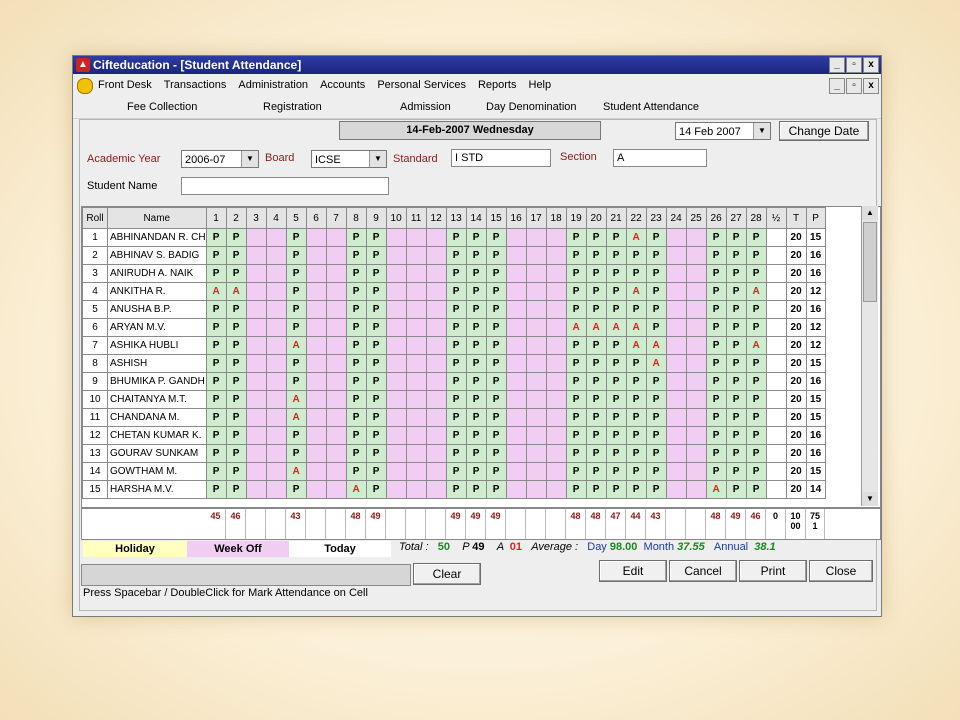 This screenshot has width=960, height=720. What do you see at coordinates (871, 65) in the screenshot?
I see `close-window-button: x` at bounding box center [871, 65].